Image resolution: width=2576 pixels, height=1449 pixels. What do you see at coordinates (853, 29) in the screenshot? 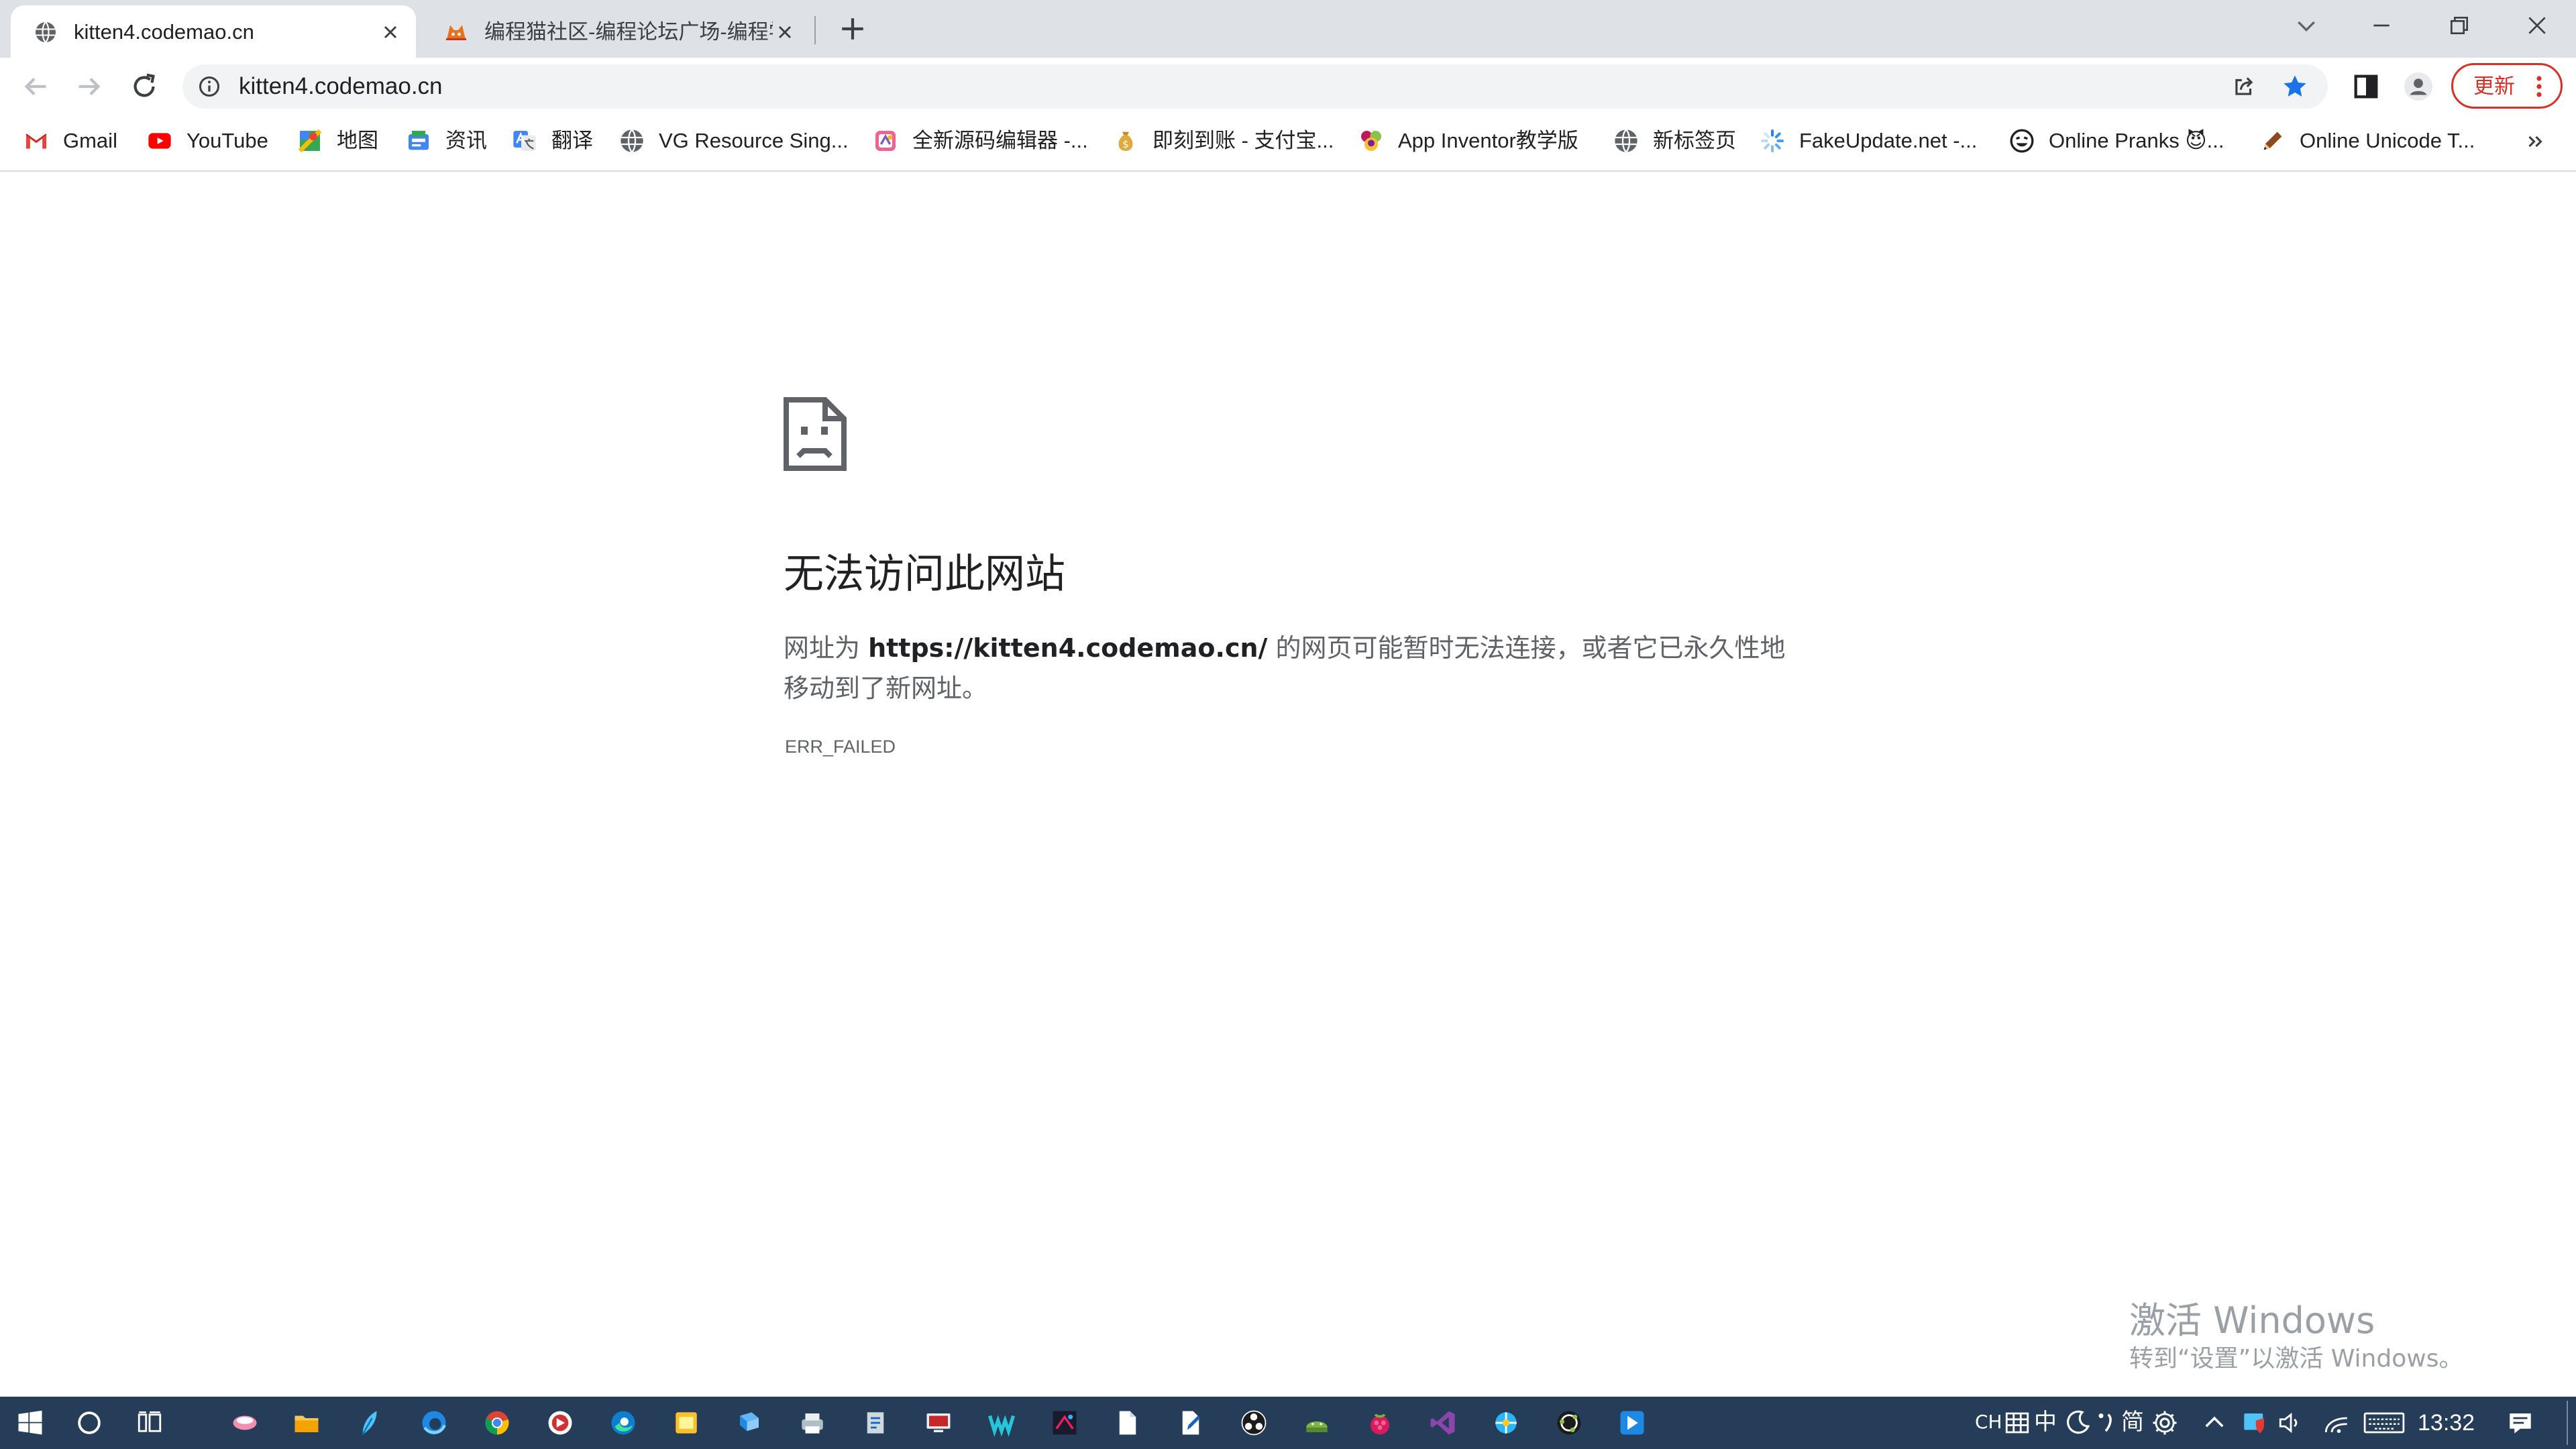
I see `new-tab-button` at bounding box center [853, 29].